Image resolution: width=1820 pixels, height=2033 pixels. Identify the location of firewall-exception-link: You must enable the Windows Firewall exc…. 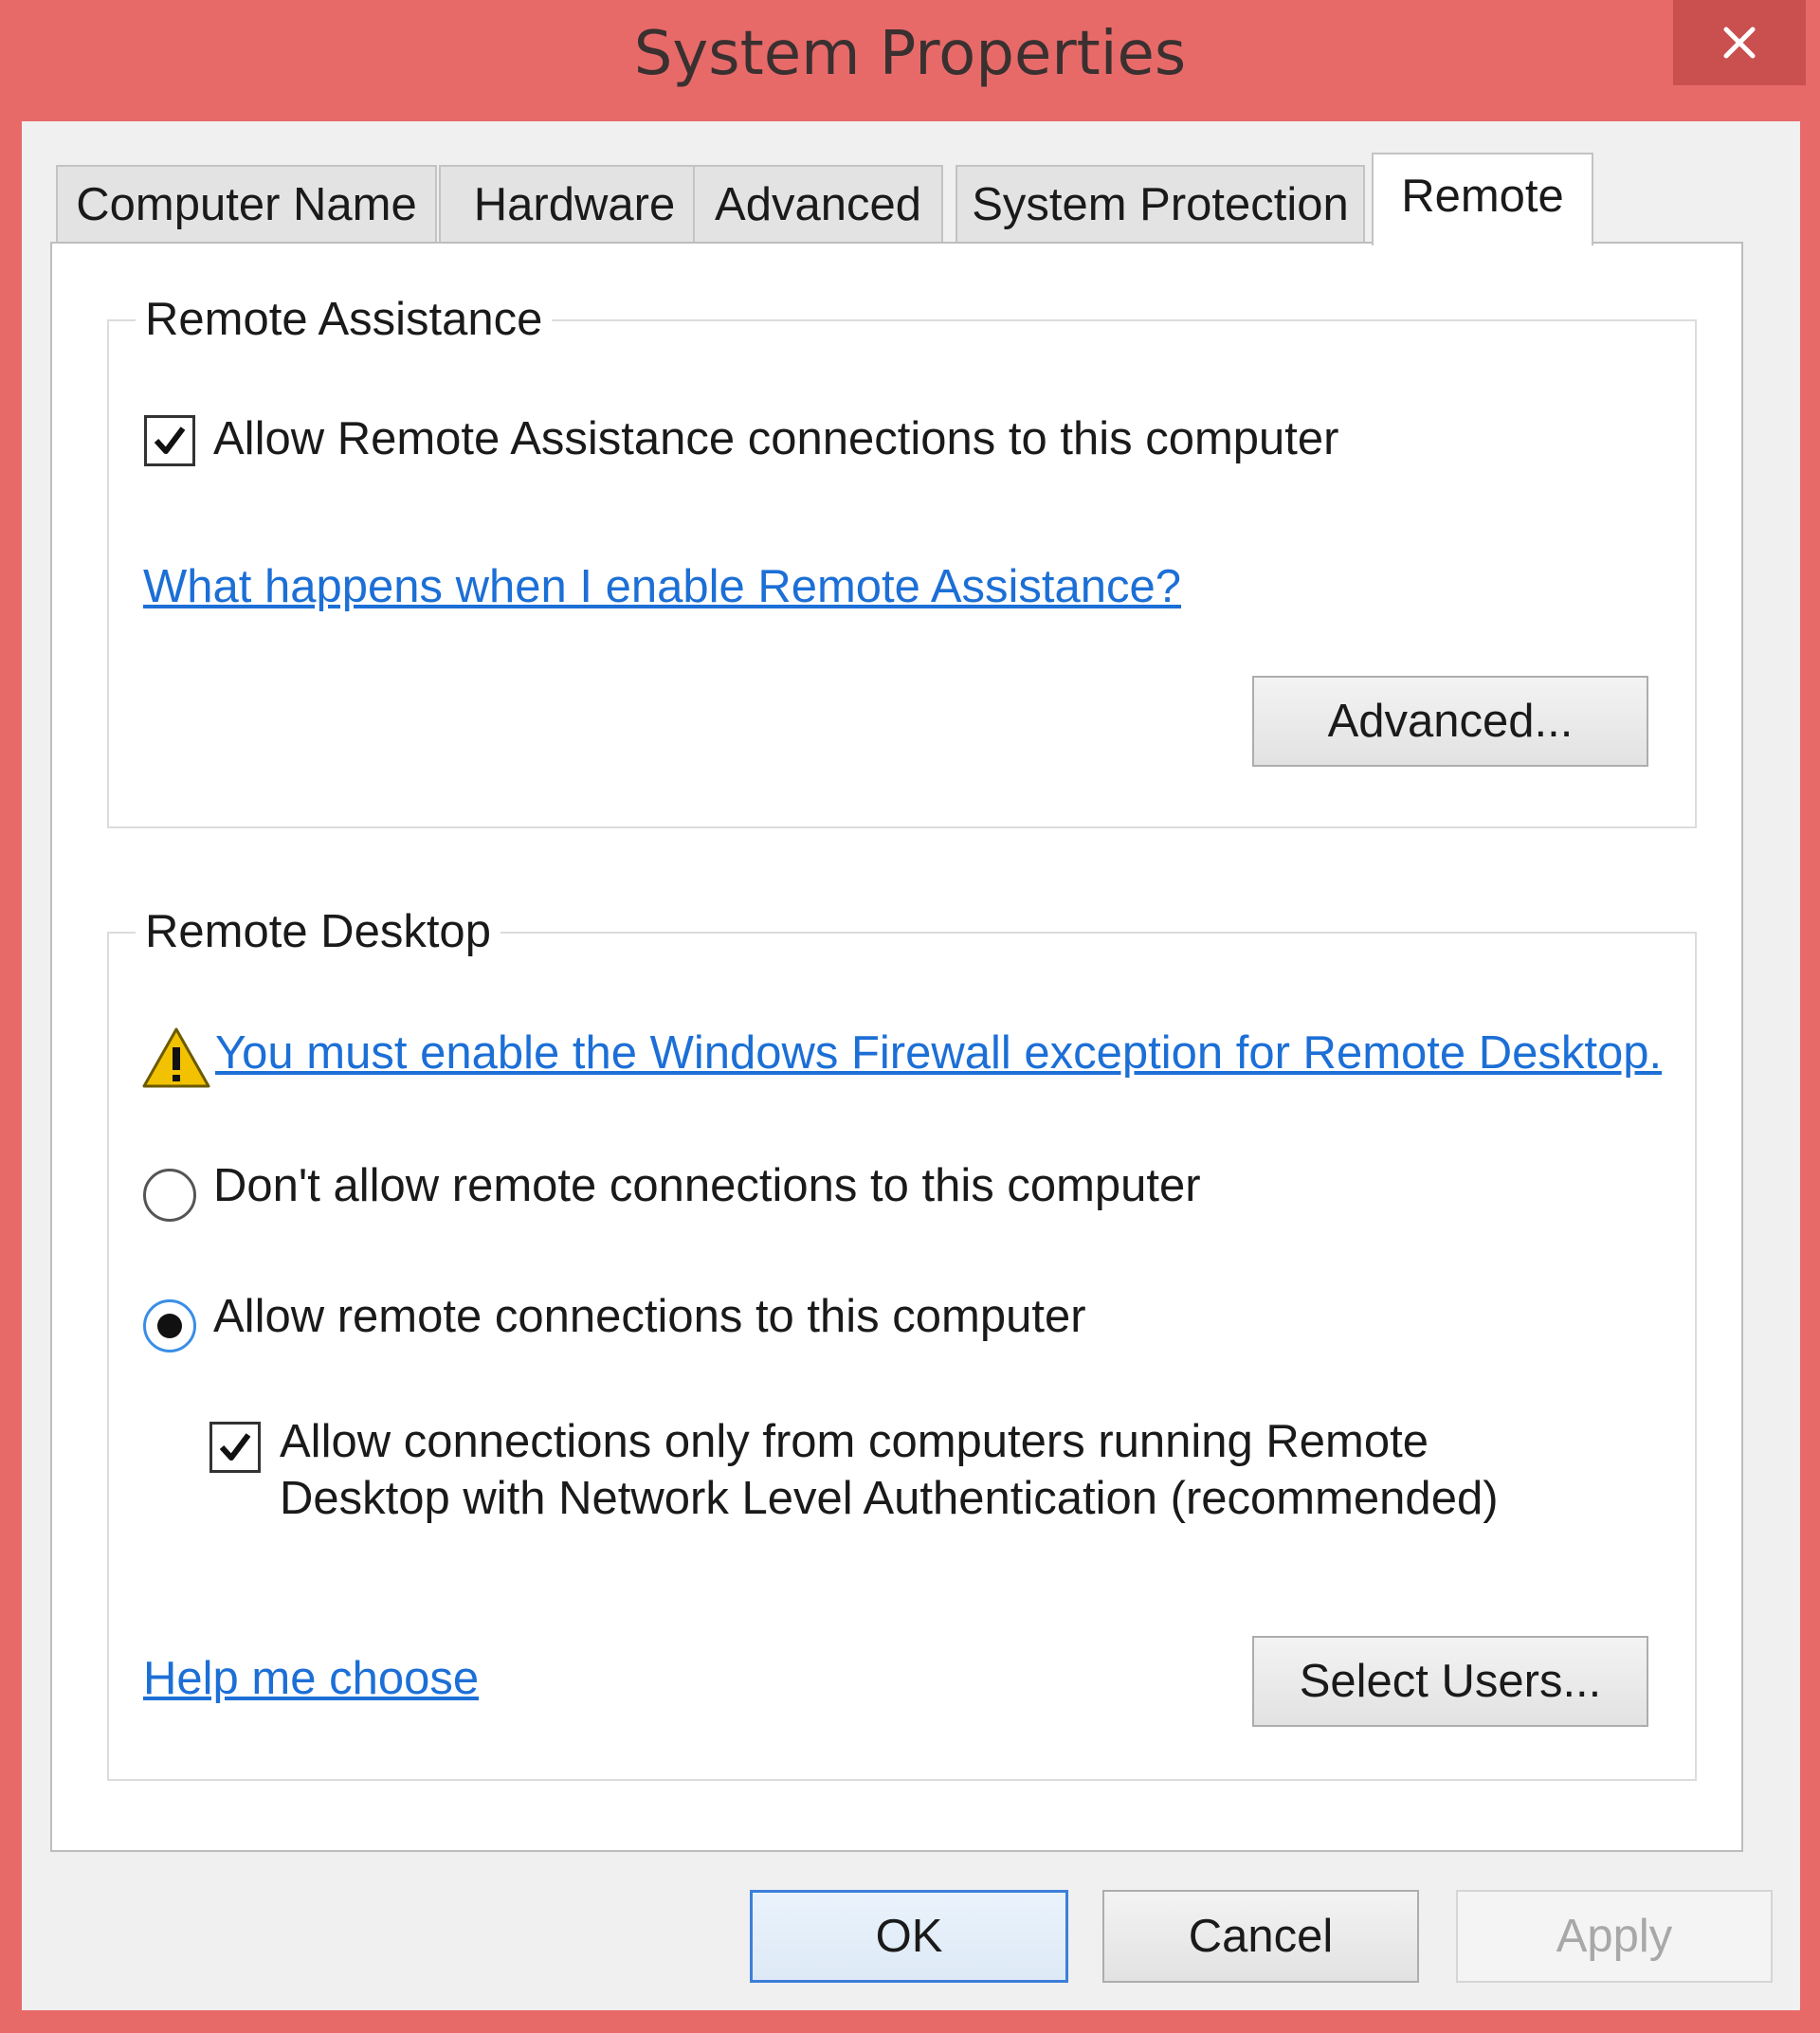
(938, 1053).